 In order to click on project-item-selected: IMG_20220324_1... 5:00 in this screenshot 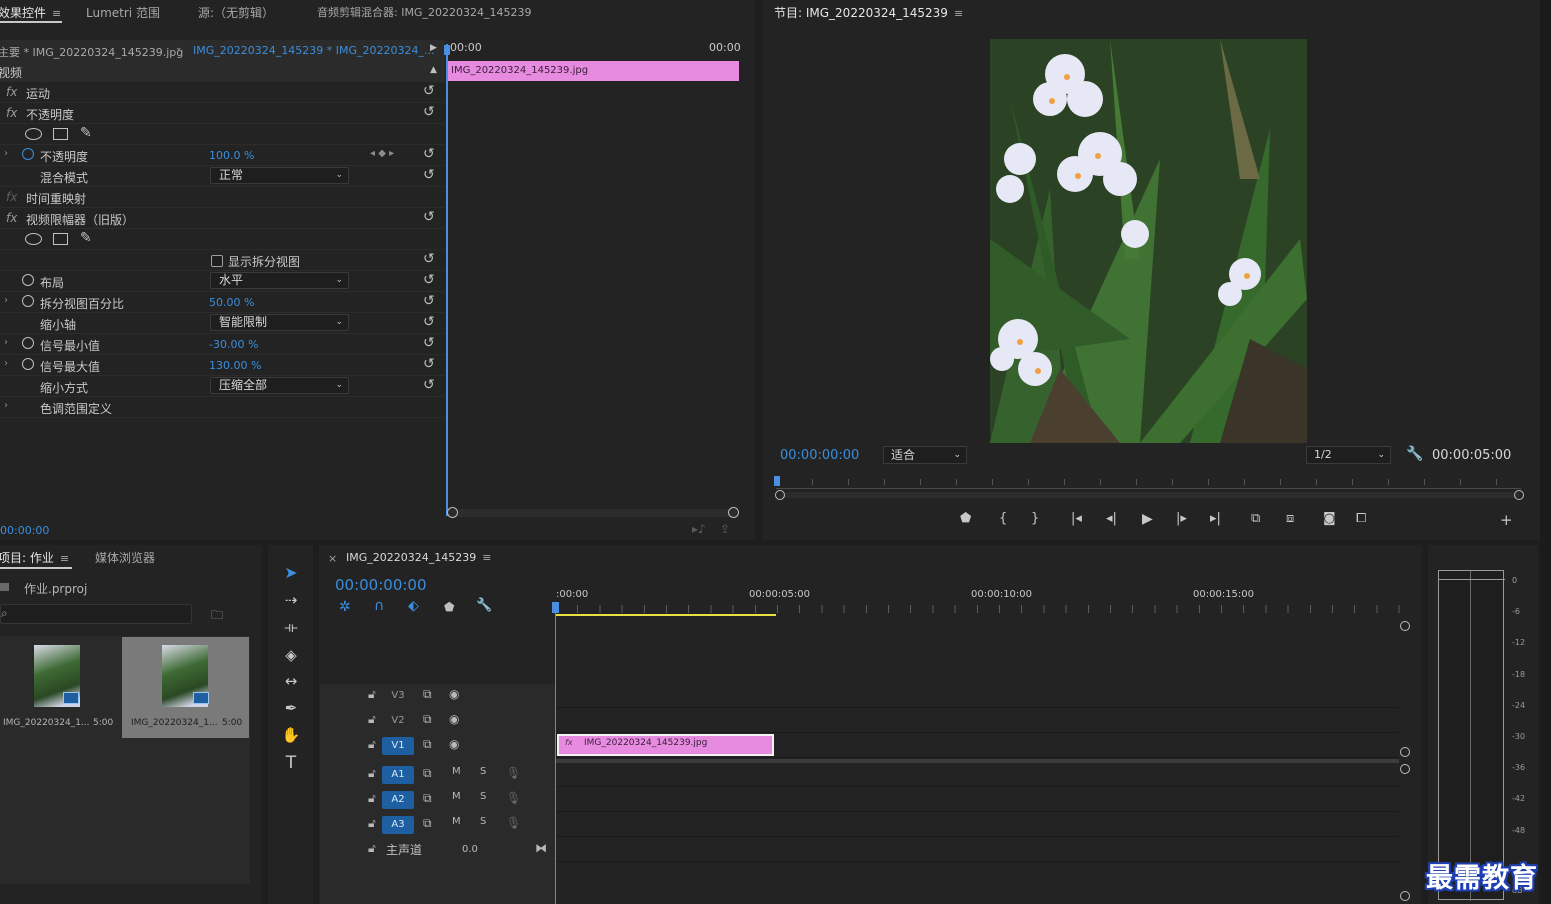, I will do `click(185, 687)`.